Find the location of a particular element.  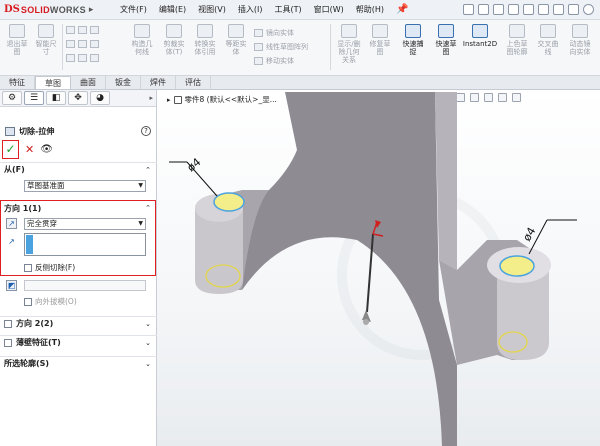

undo-icon is located at coordinates (528, 9).